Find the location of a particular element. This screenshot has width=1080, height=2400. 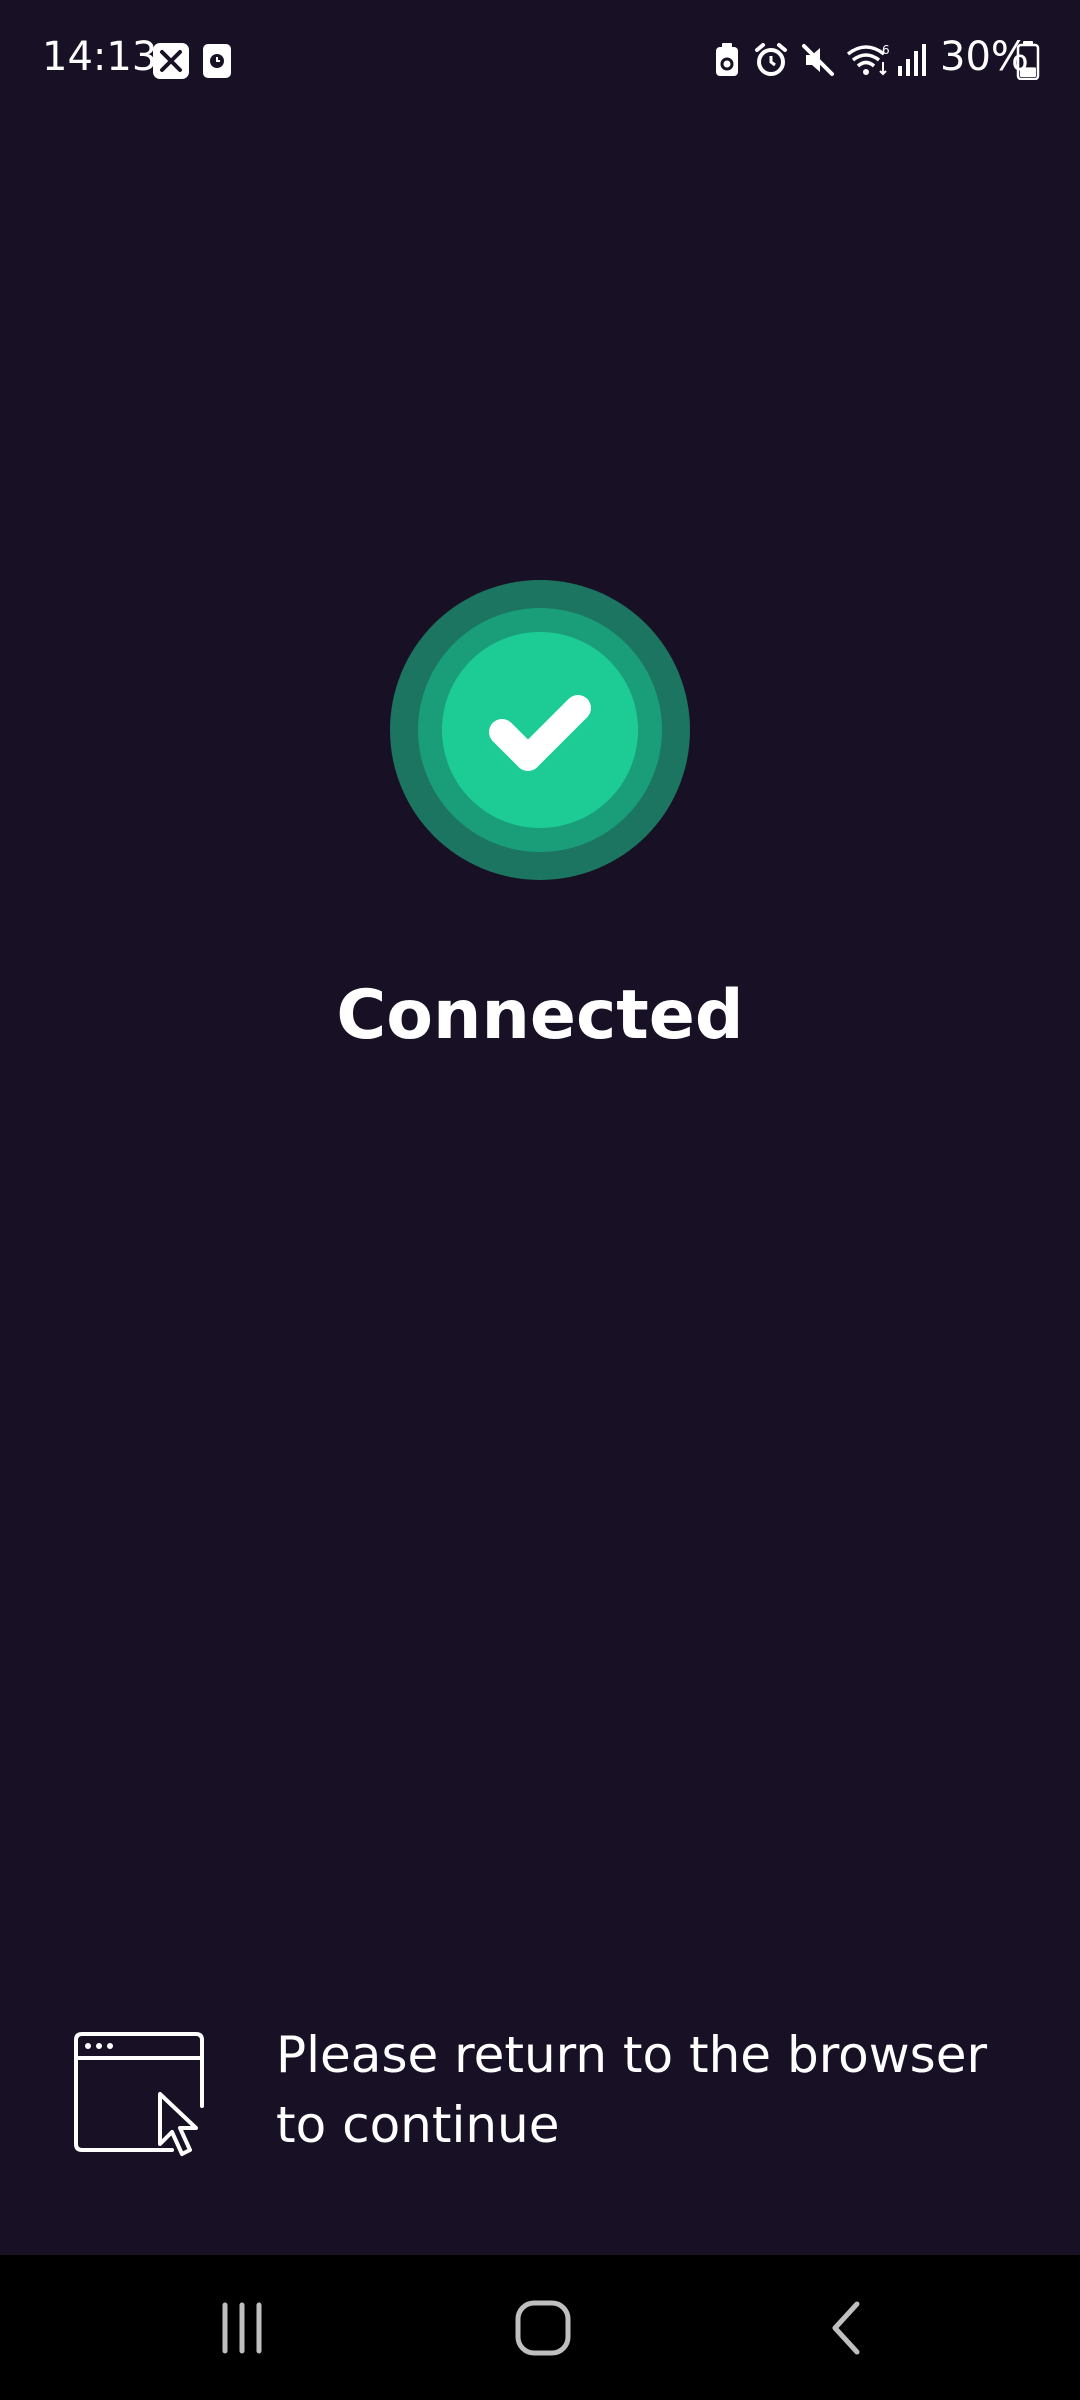

navigation-bar is located at coordinates (540, 2327).